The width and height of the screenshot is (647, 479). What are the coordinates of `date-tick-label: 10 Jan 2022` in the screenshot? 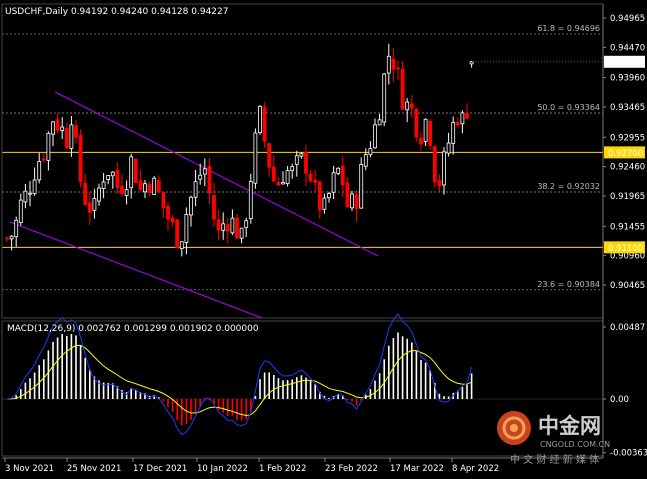 It's located at (222, 469).